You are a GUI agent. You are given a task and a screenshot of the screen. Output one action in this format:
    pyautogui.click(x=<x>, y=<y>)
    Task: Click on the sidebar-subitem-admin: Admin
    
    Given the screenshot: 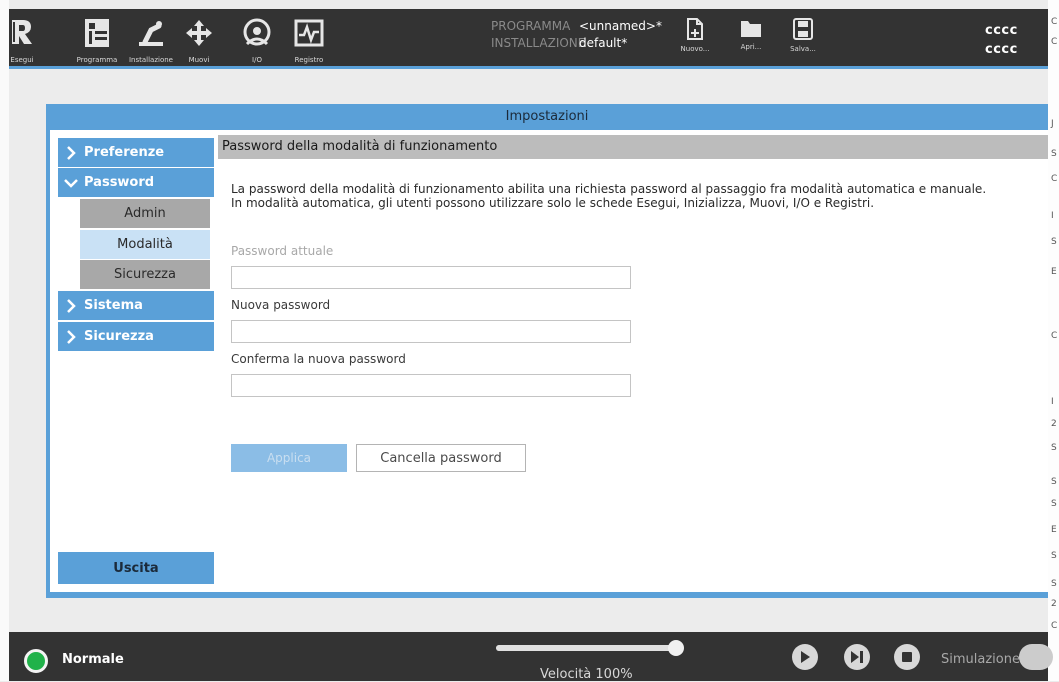 What is the action you would take?
    pyautogui.click(x=145, y=213)
    